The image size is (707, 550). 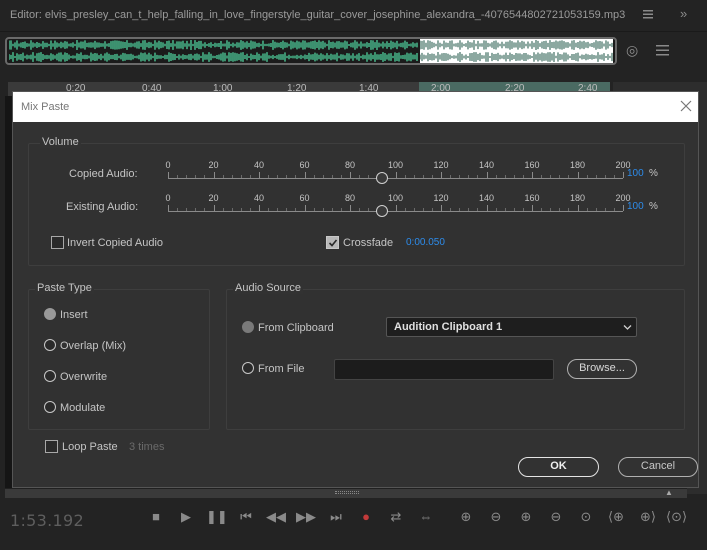 I want to click on ok-button: OK, so click(x=558, y=467).